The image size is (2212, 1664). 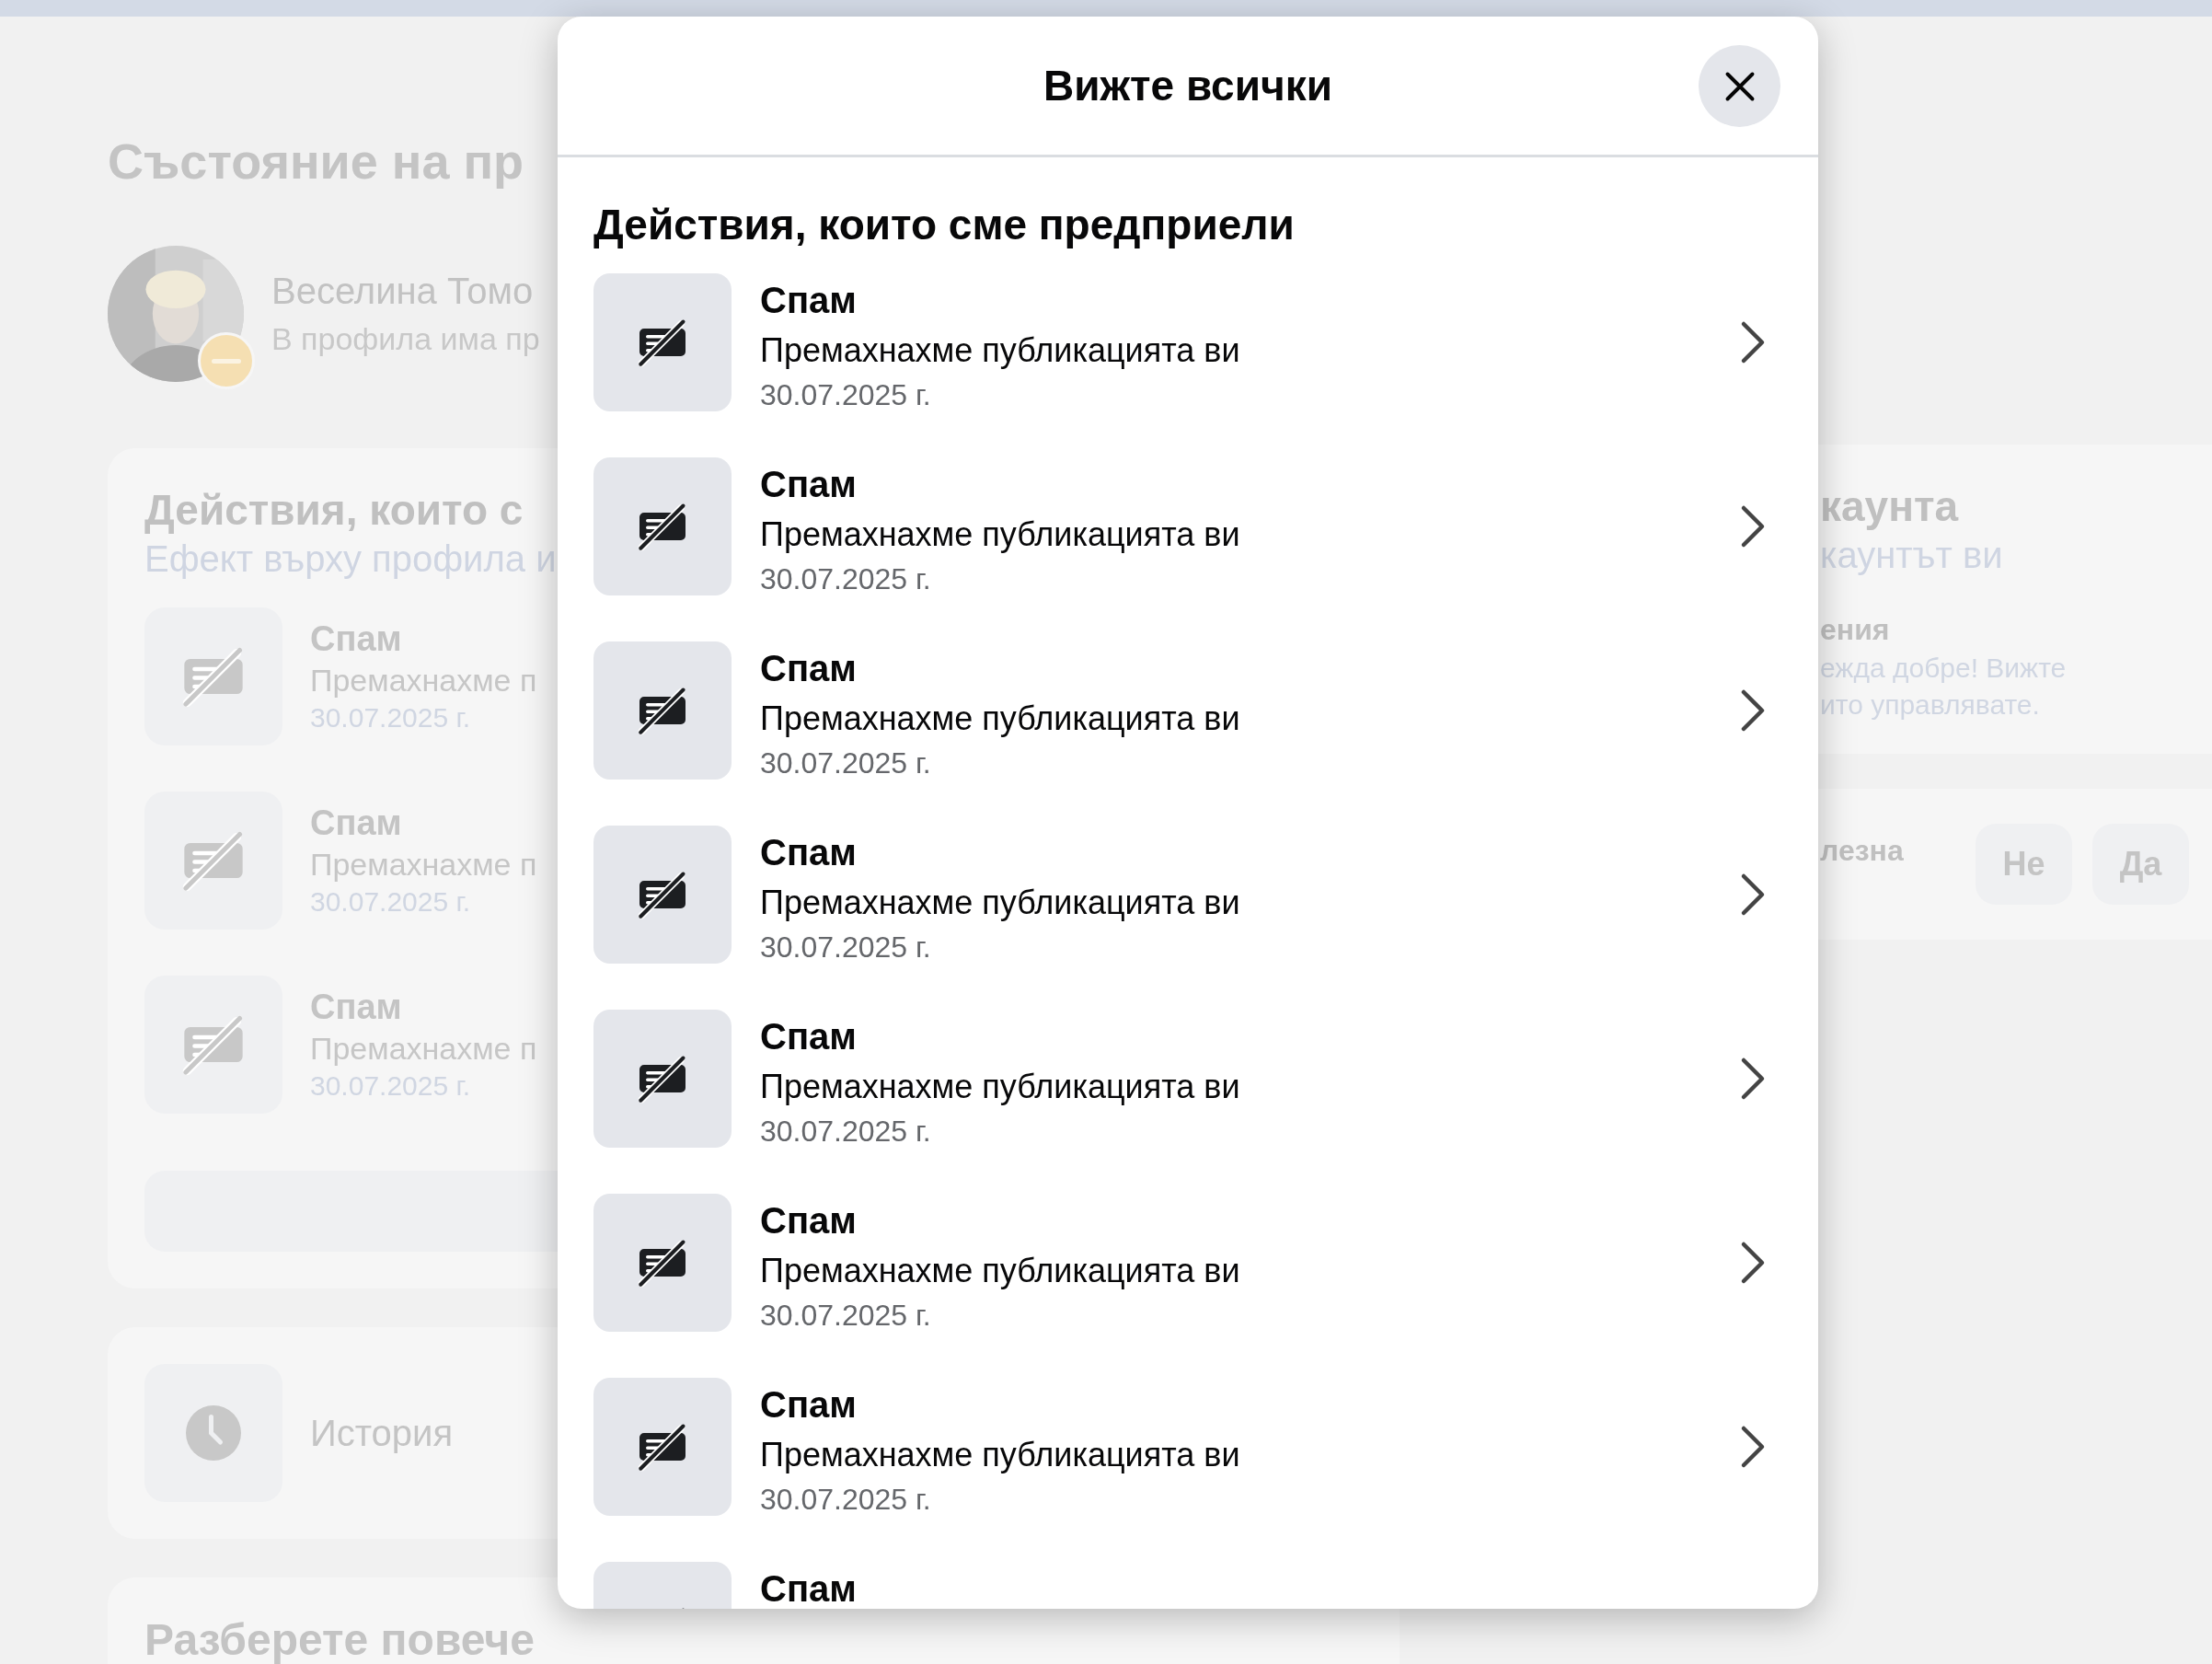 I want to click on close-icon, so click(x=1739, y=86).